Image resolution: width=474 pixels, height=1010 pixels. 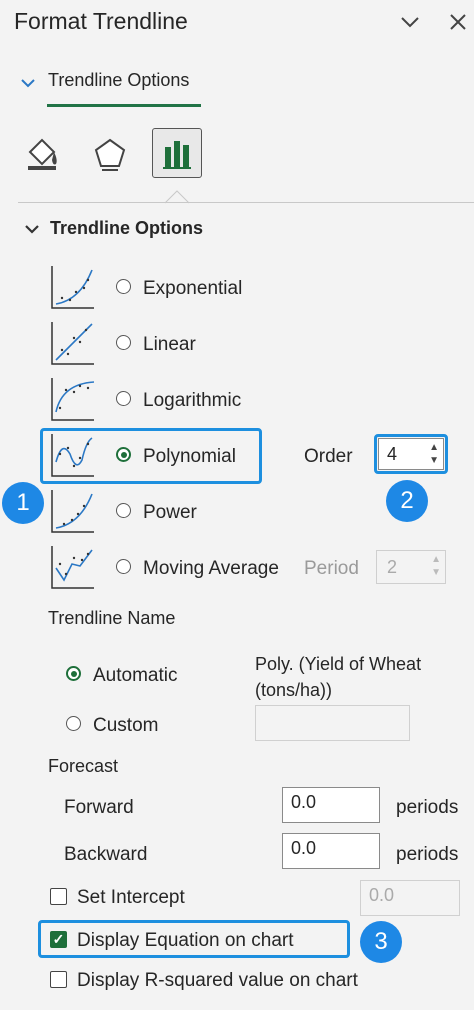 I want to click on trendline-name-heading: Trendline Name, so click(x=112, y=618).